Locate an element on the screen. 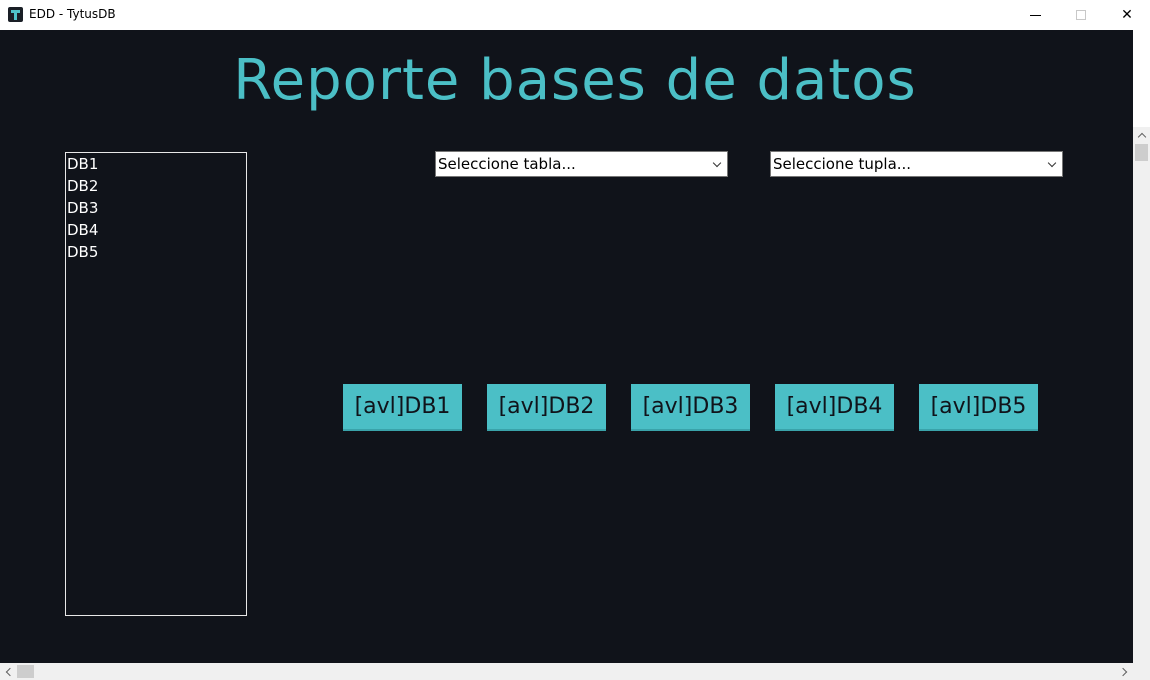 The image size is (1150, 680). close-button: ✕ is located at coordinates (1127, 15).